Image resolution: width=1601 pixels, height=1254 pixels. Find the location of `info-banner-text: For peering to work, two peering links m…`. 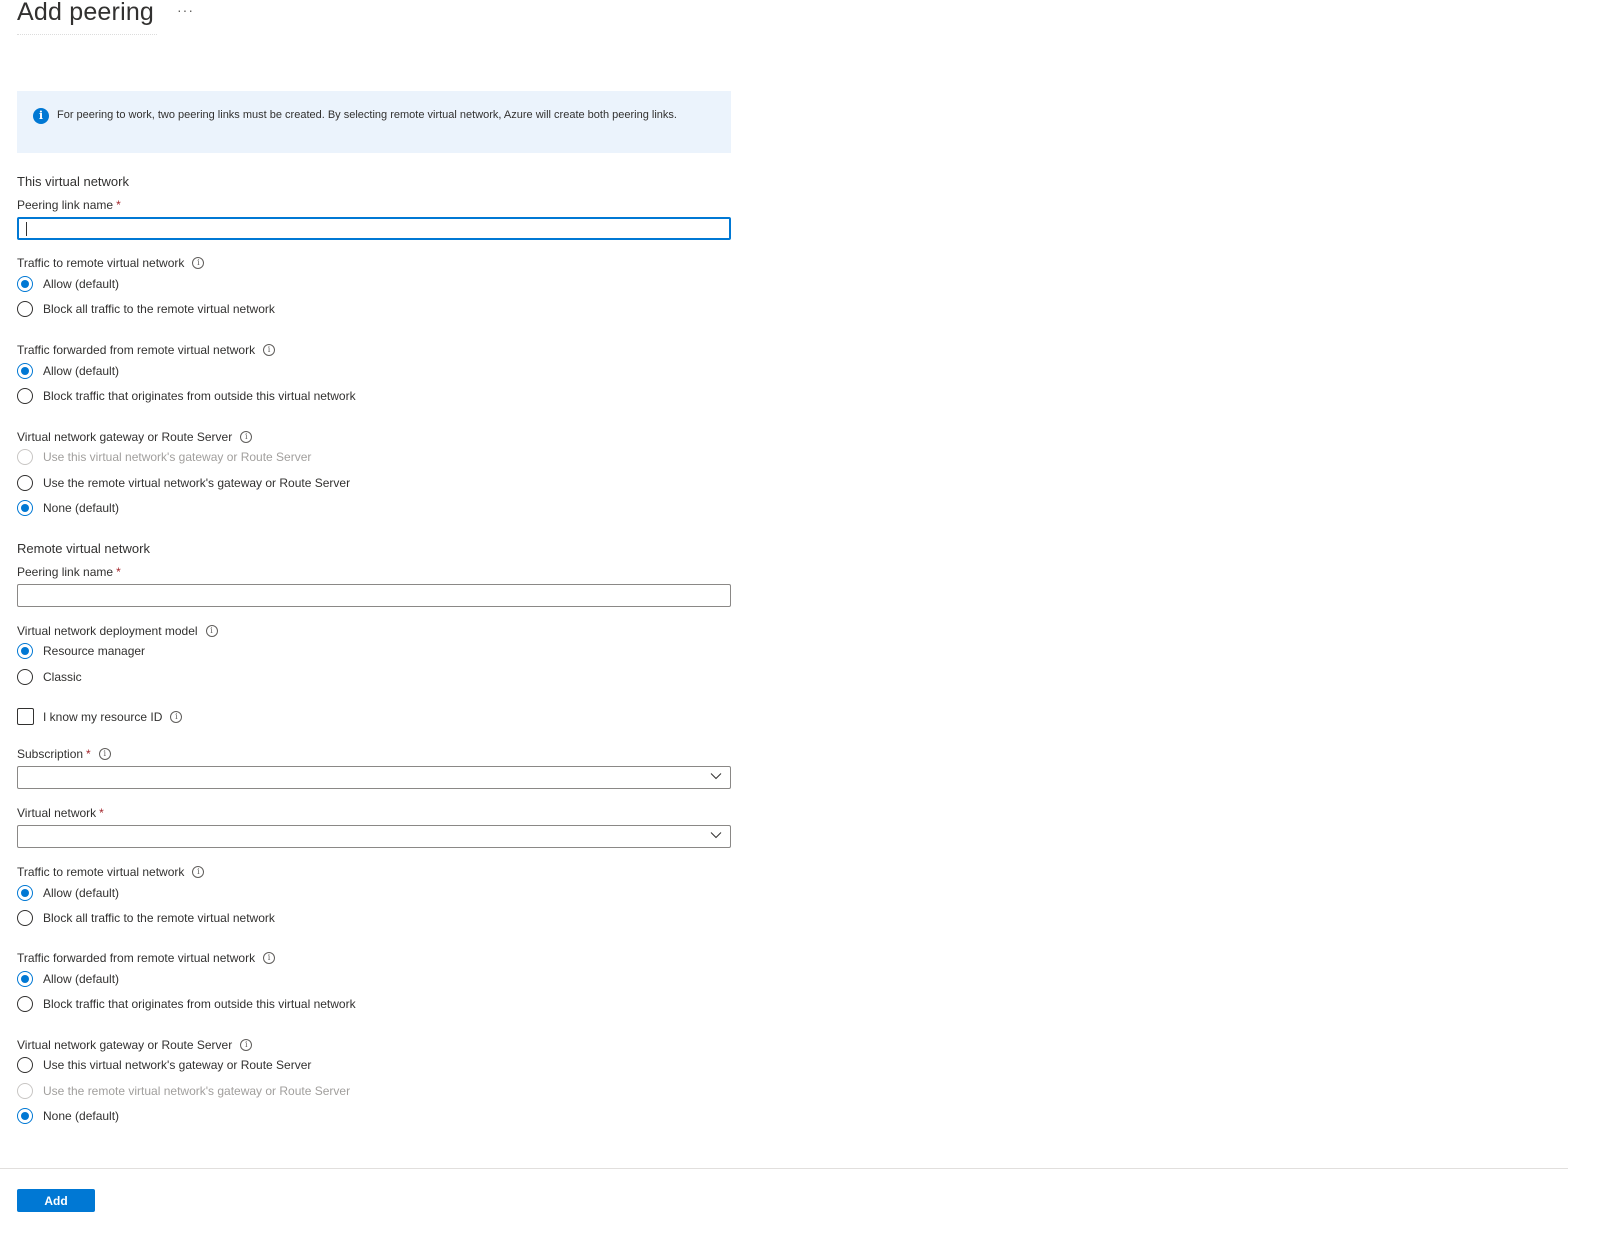

info-banner-text: For peering to work, two peering links m… is located at coordinates (367, 115).